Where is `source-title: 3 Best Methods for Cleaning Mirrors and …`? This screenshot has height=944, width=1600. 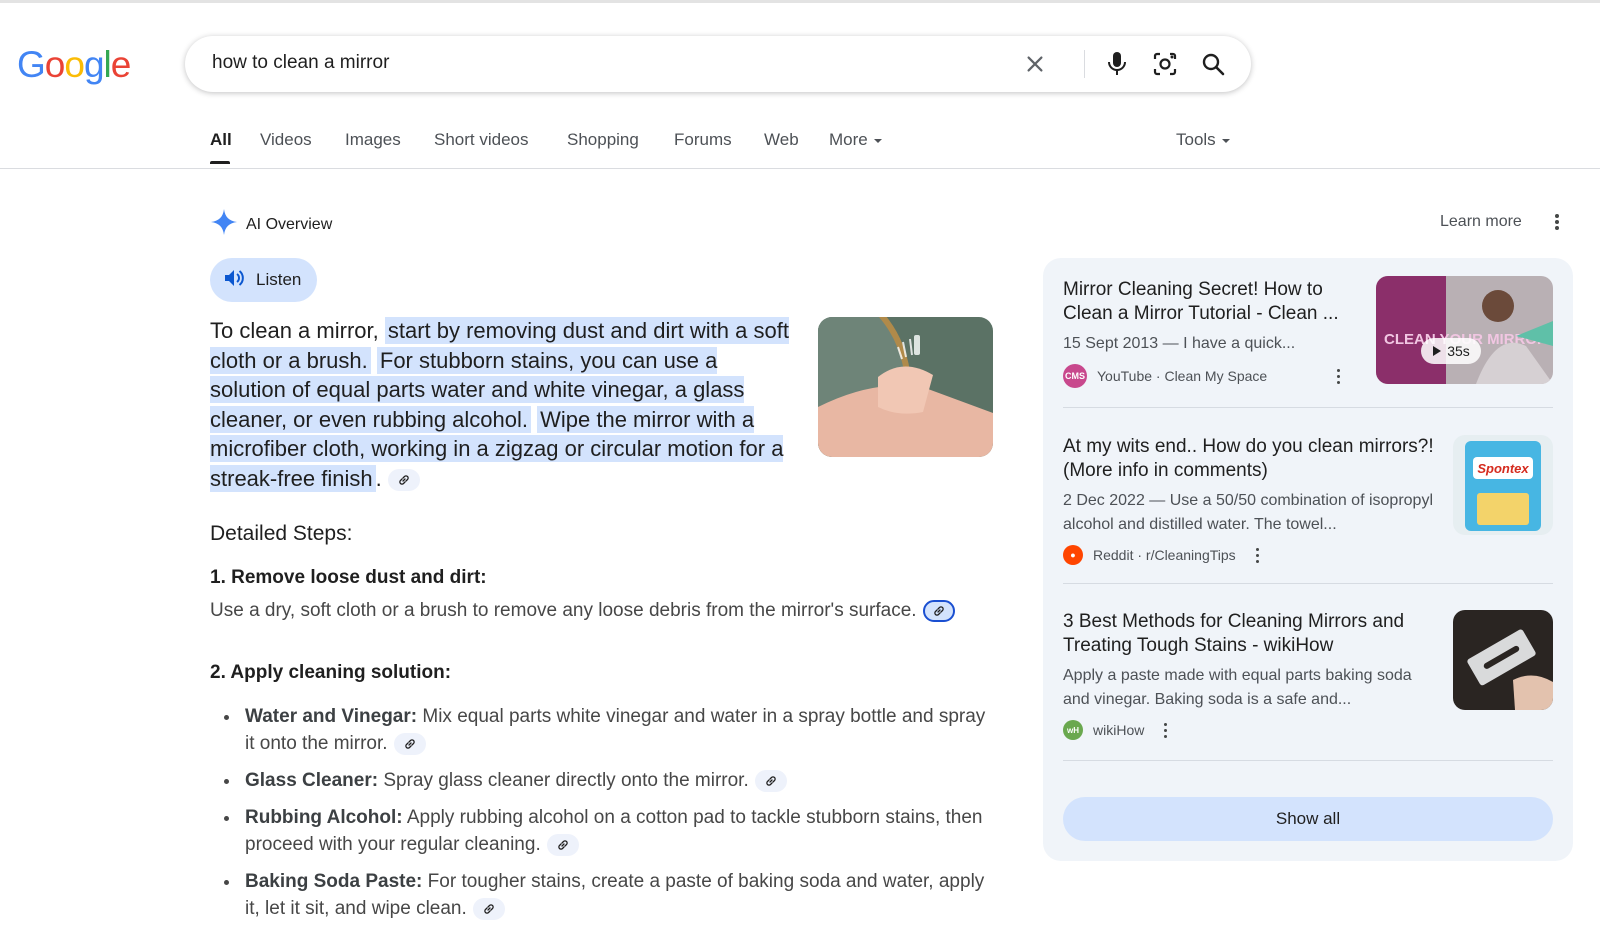 source-title: 3 Best Methods for Cleaning Mirrors and … is located at coordinates (1252, 634).